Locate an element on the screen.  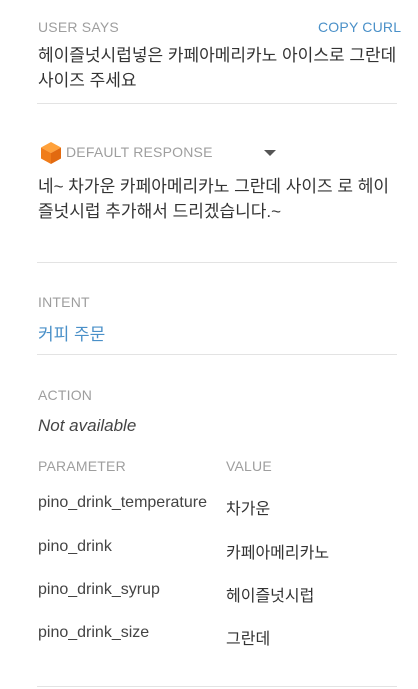
parameter-value: 헤이즐넛시럽 is located at coordinates (270, 596).